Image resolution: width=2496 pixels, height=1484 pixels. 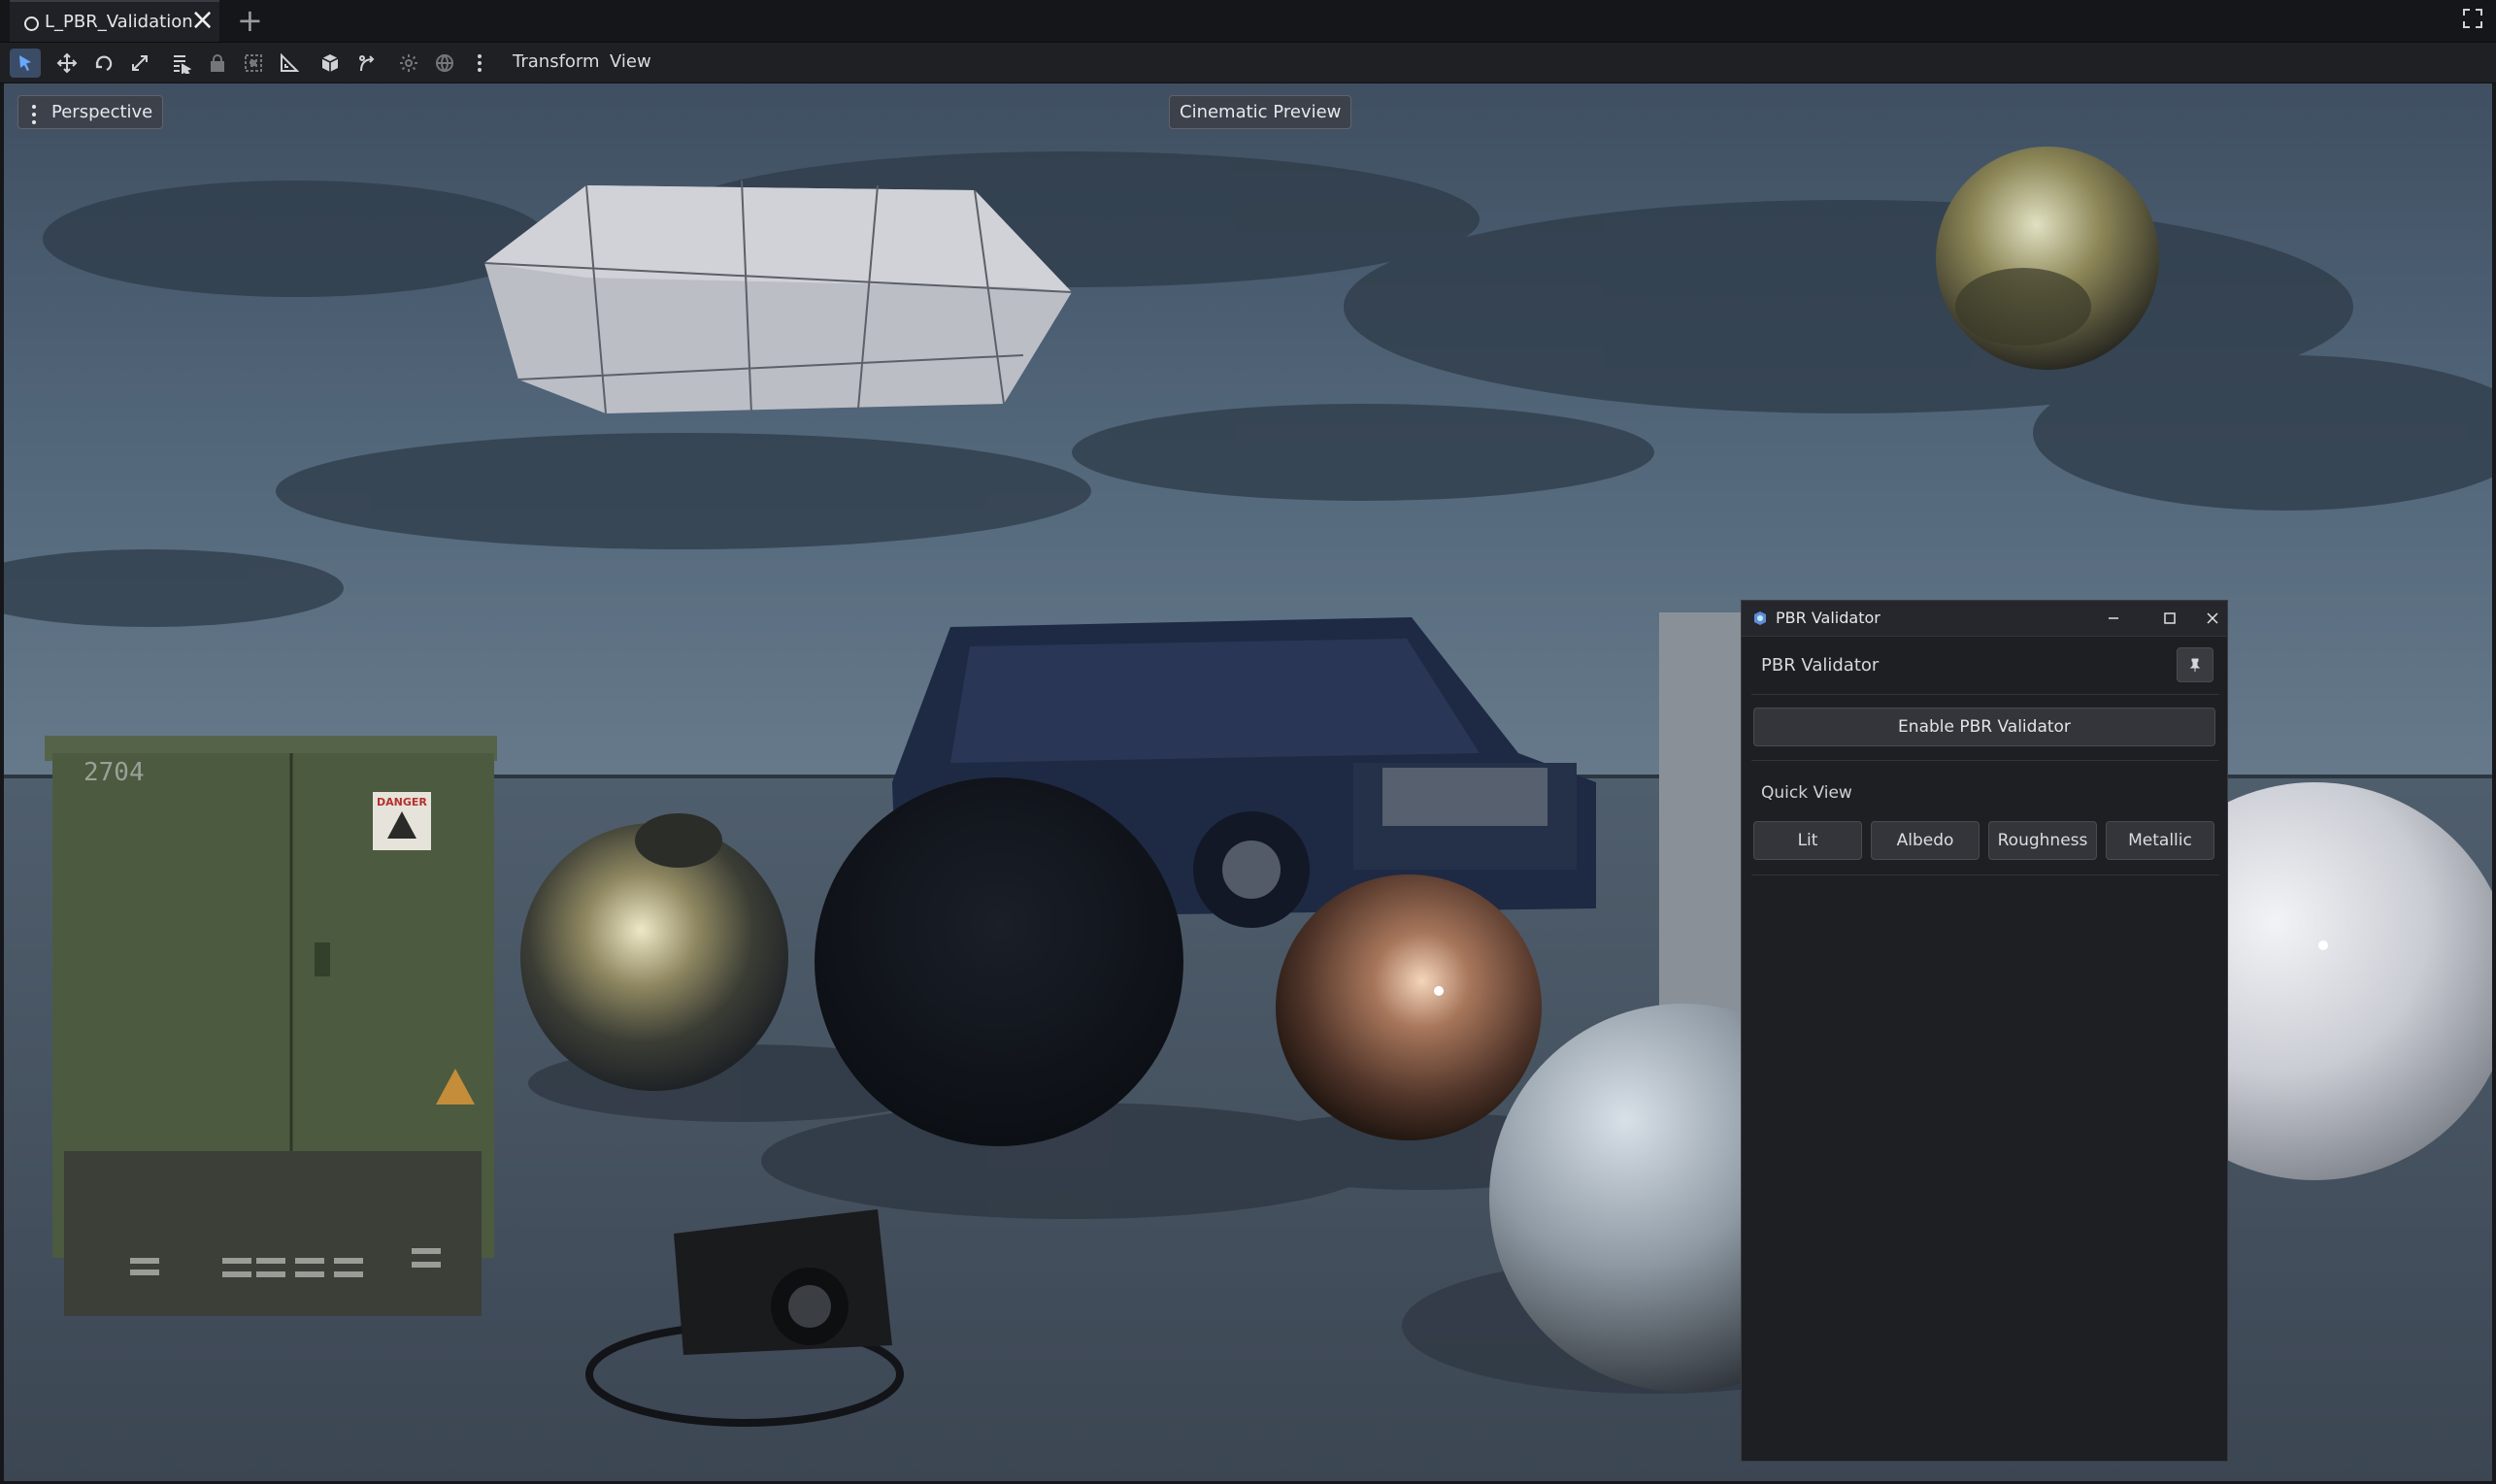 I want to click on fullscreen-icon, so click(x=2472, y=18).